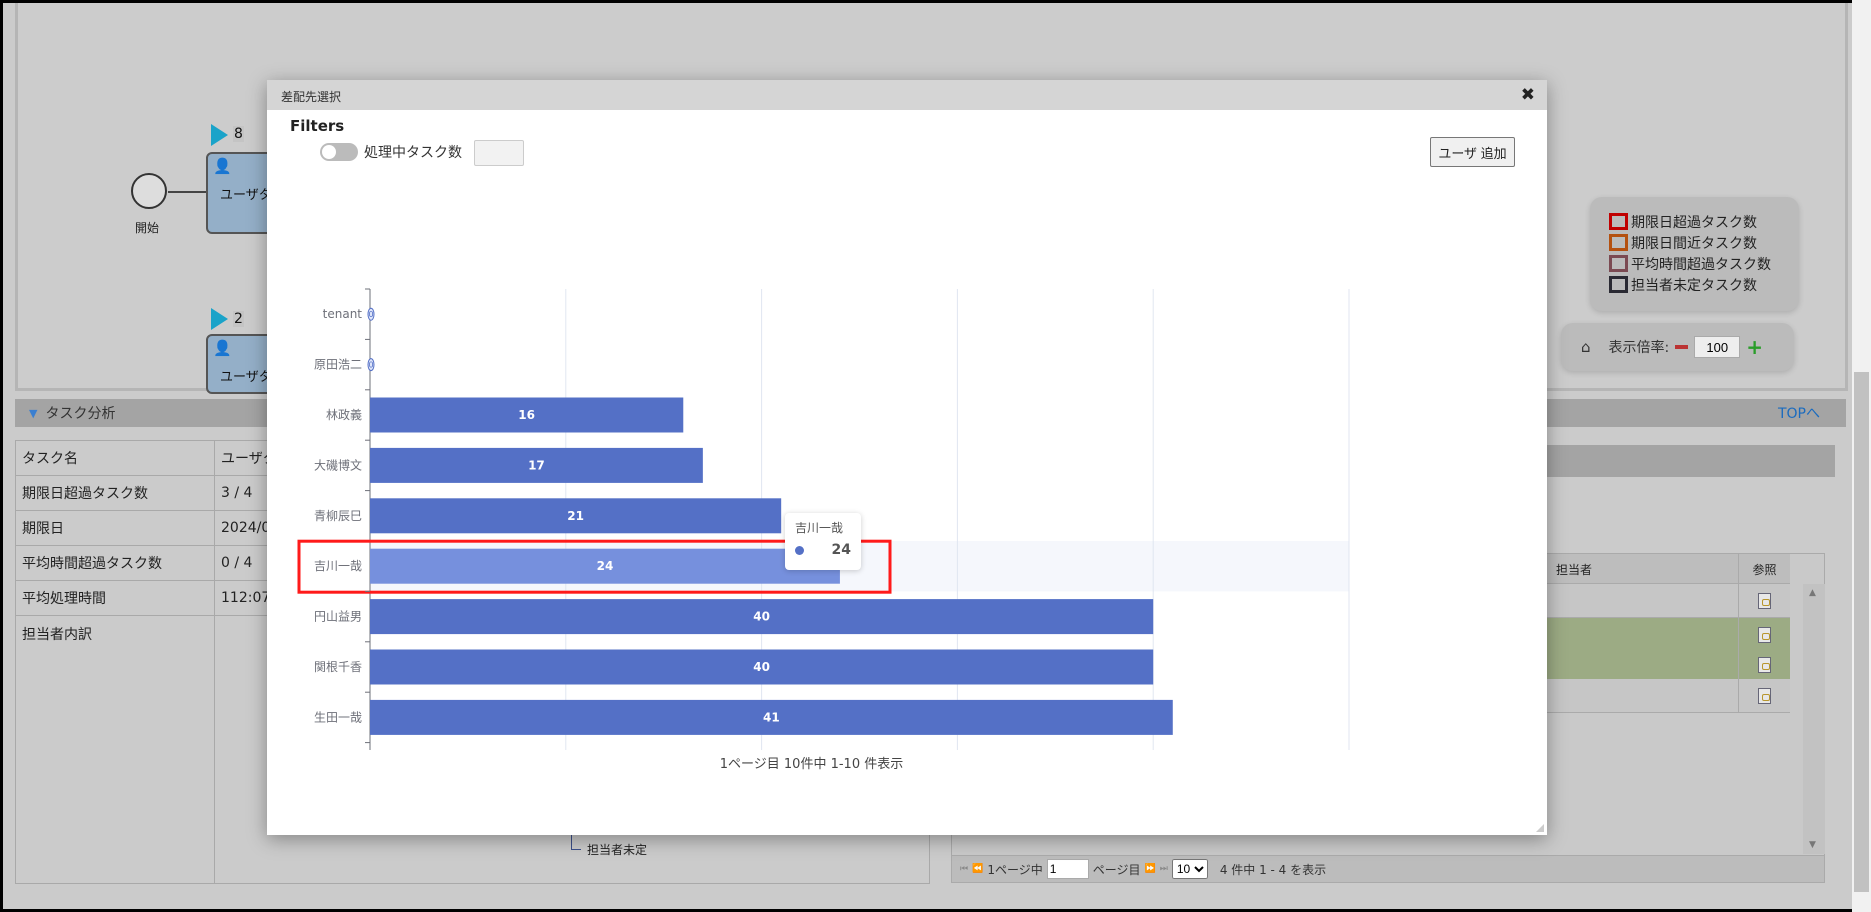 The height and width of the screenshot is (912, 1871). Describe the element at coordinates (317, 126) in the screenshot. I see `filters-title: Filters` at that location.